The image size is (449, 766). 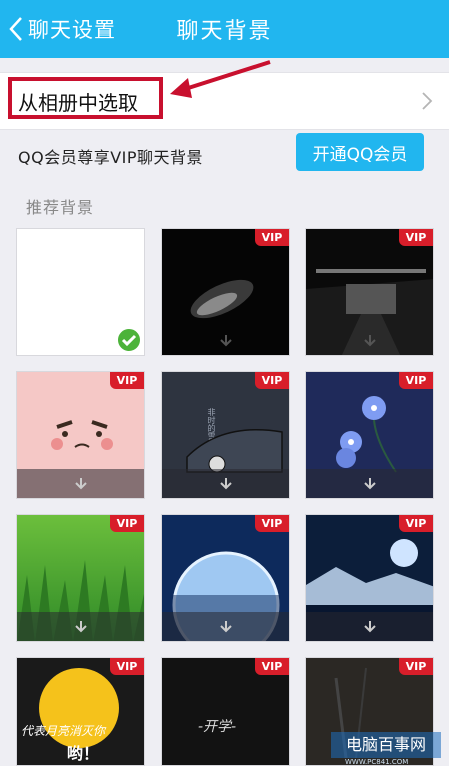 I want to click on open-qq-member-button: 开通QQ会员, so click(x=360, y=152).